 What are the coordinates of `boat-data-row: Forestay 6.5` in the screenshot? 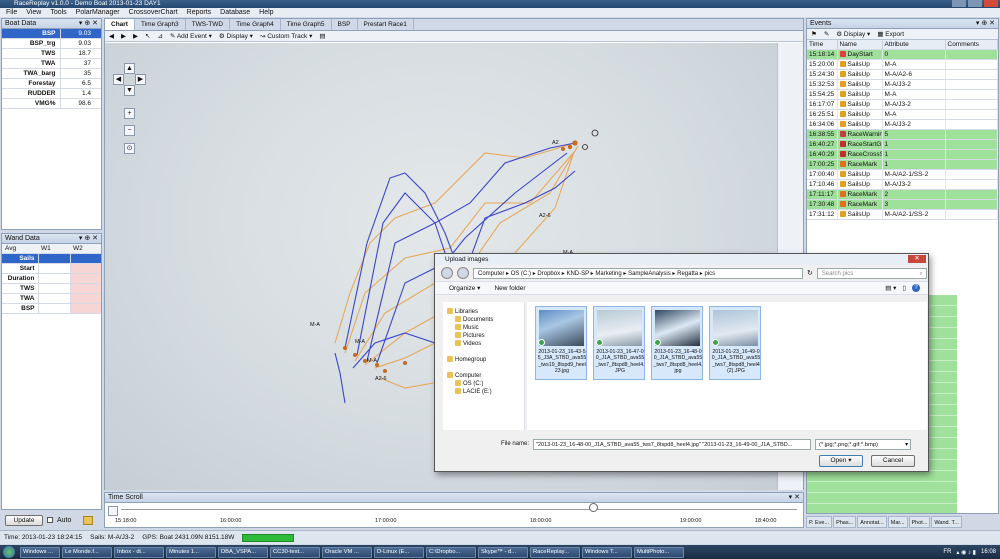 It's located at (51, 83).